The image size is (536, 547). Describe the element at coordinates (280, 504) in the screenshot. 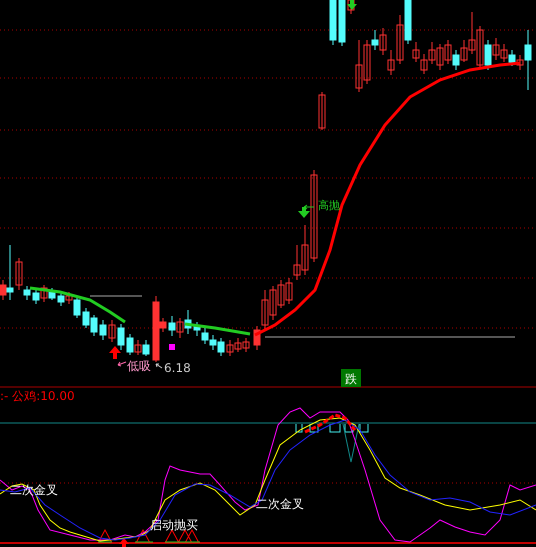

I see `signal-label: 二次金叉` at that location.